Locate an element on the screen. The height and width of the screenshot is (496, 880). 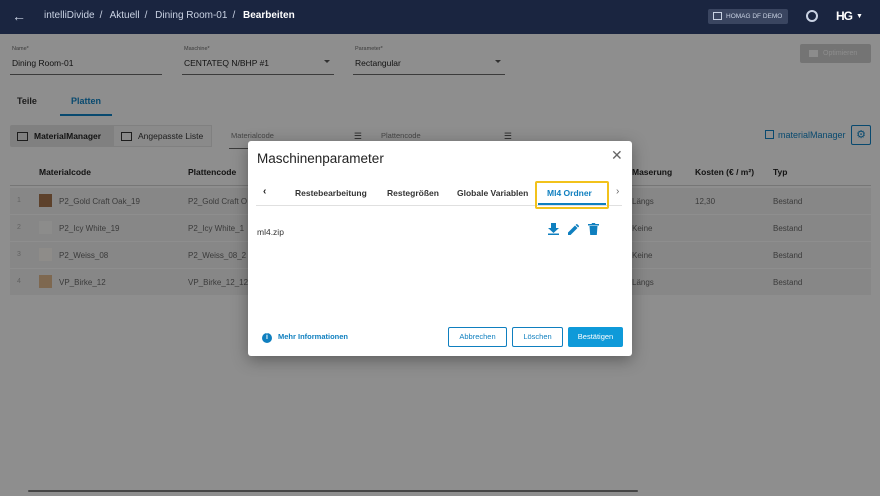
dialog-title: Maschinenparameter is located at coordinates (320, 158).